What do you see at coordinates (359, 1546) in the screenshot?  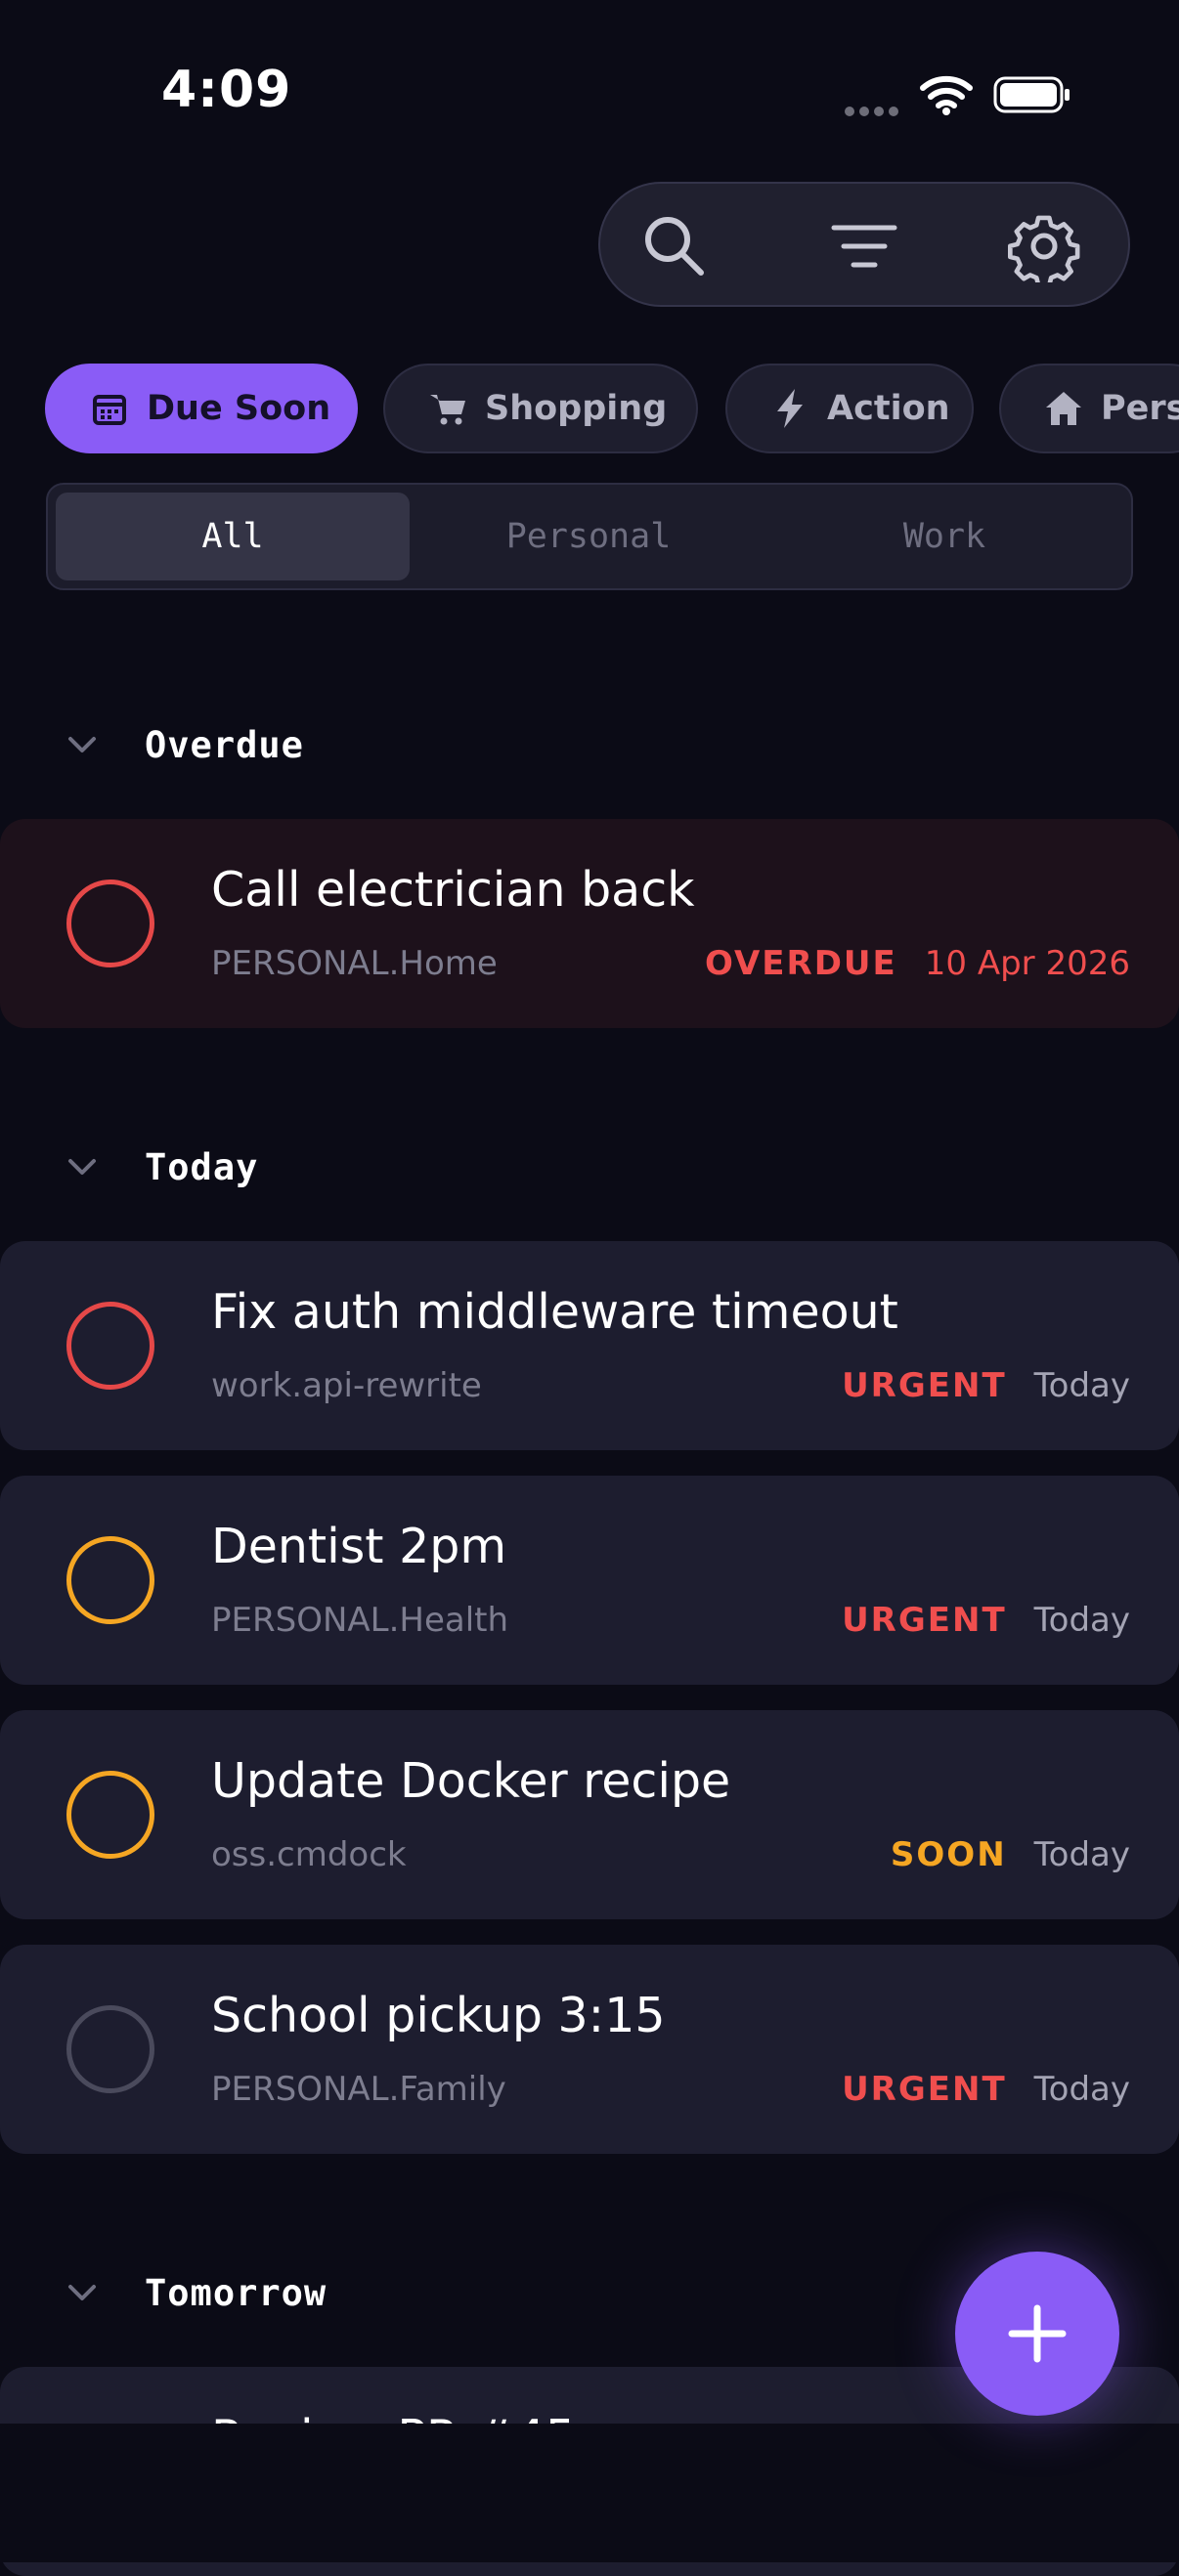 I see `task-title: Dentist 2pm` at bounding box center [359, 1546].